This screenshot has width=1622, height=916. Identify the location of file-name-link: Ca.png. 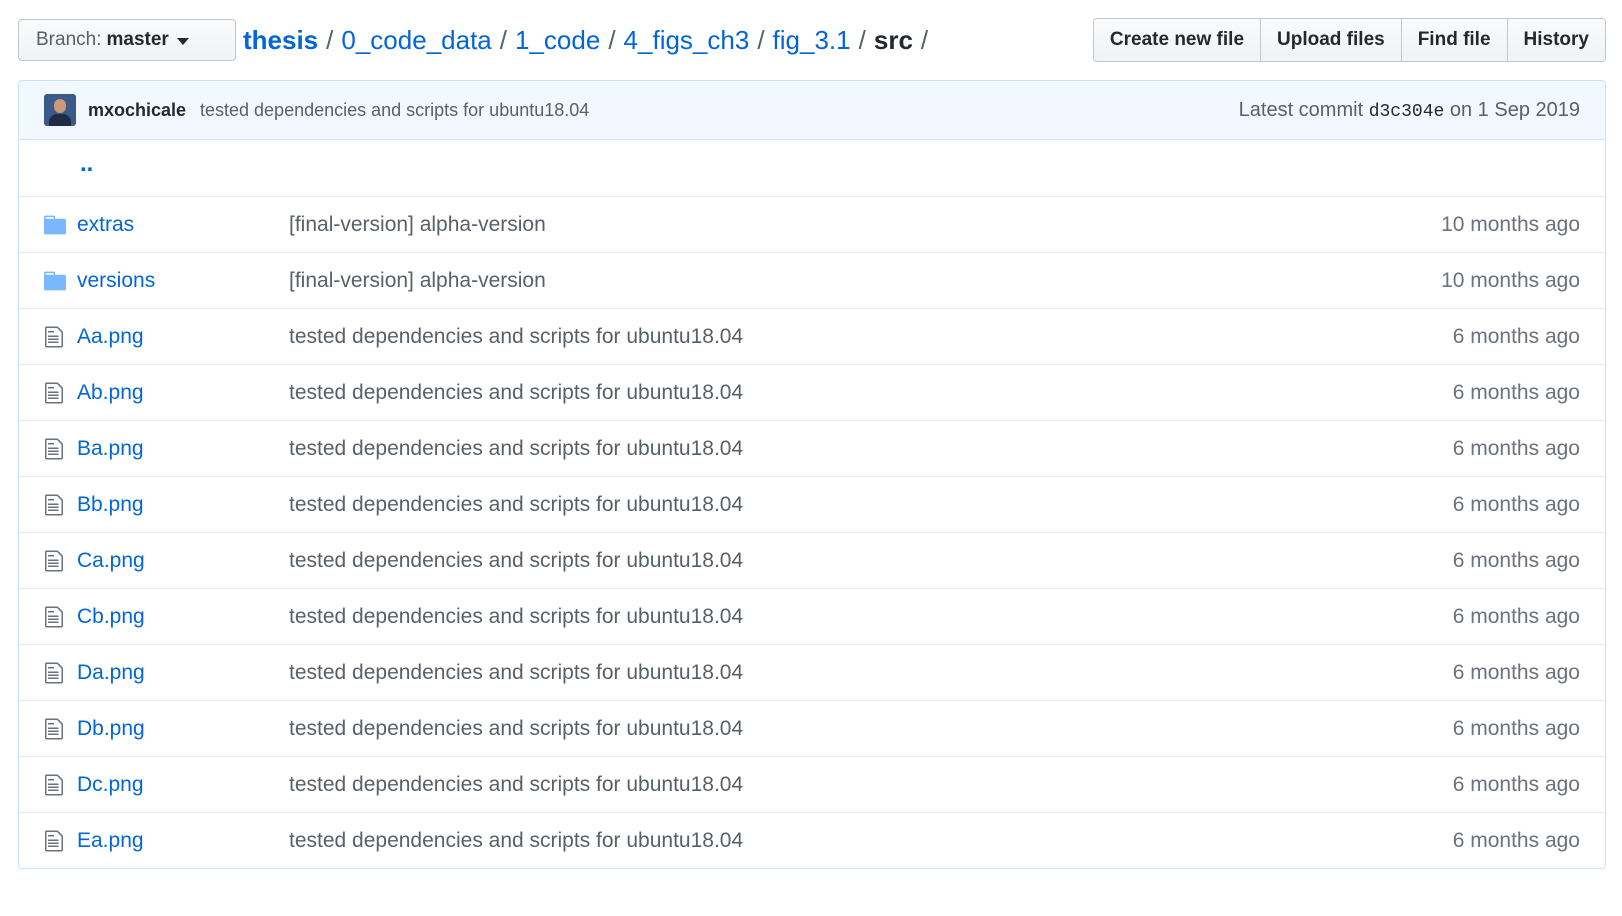
(111, 561).